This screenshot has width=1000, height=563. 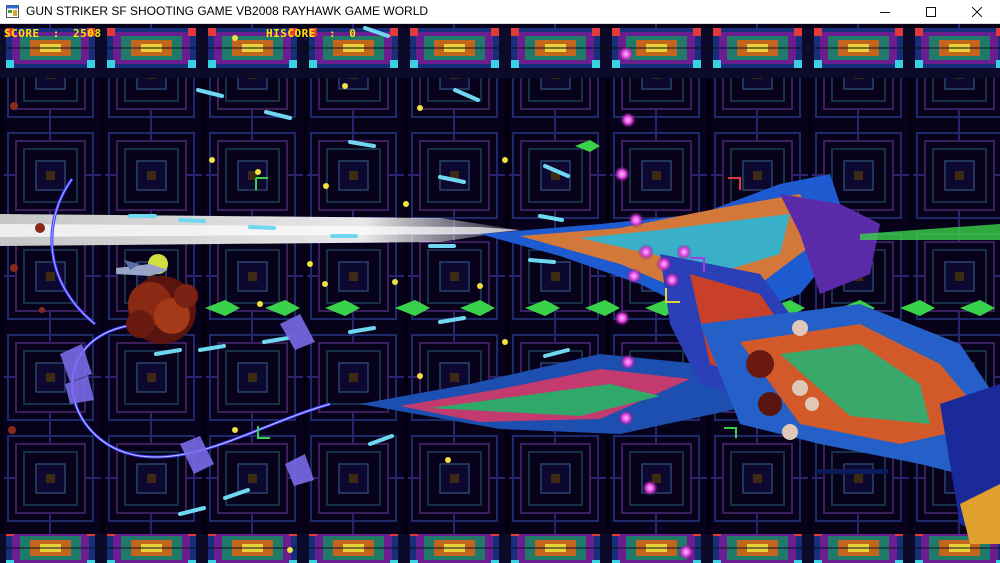 I want to click on score-label: SCORE, so click(x=22, y=33).